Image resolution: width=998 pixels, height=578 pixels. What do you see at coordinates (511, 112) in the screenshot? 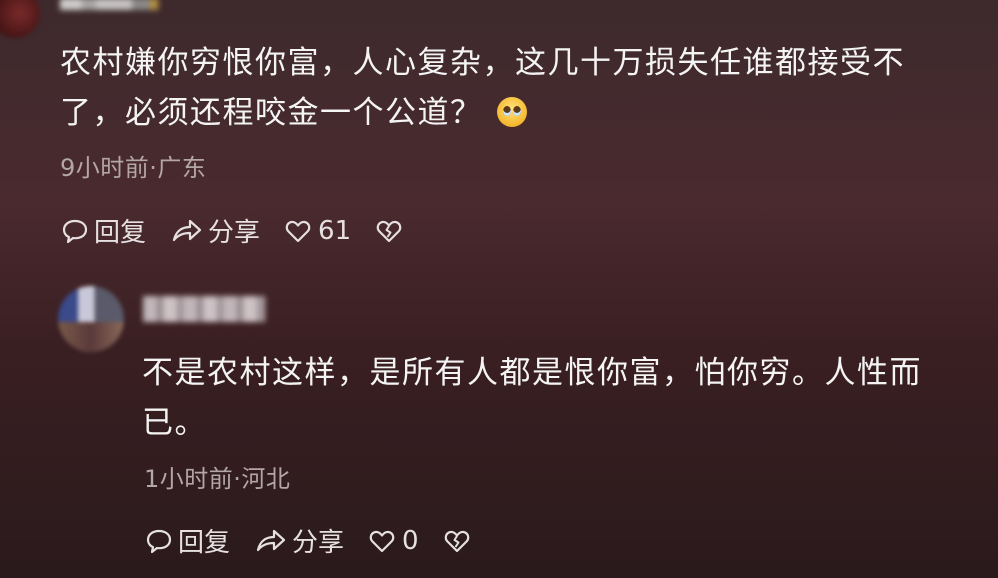
I see `crying-face-emoji-icon` at bounding box center [511, 112].